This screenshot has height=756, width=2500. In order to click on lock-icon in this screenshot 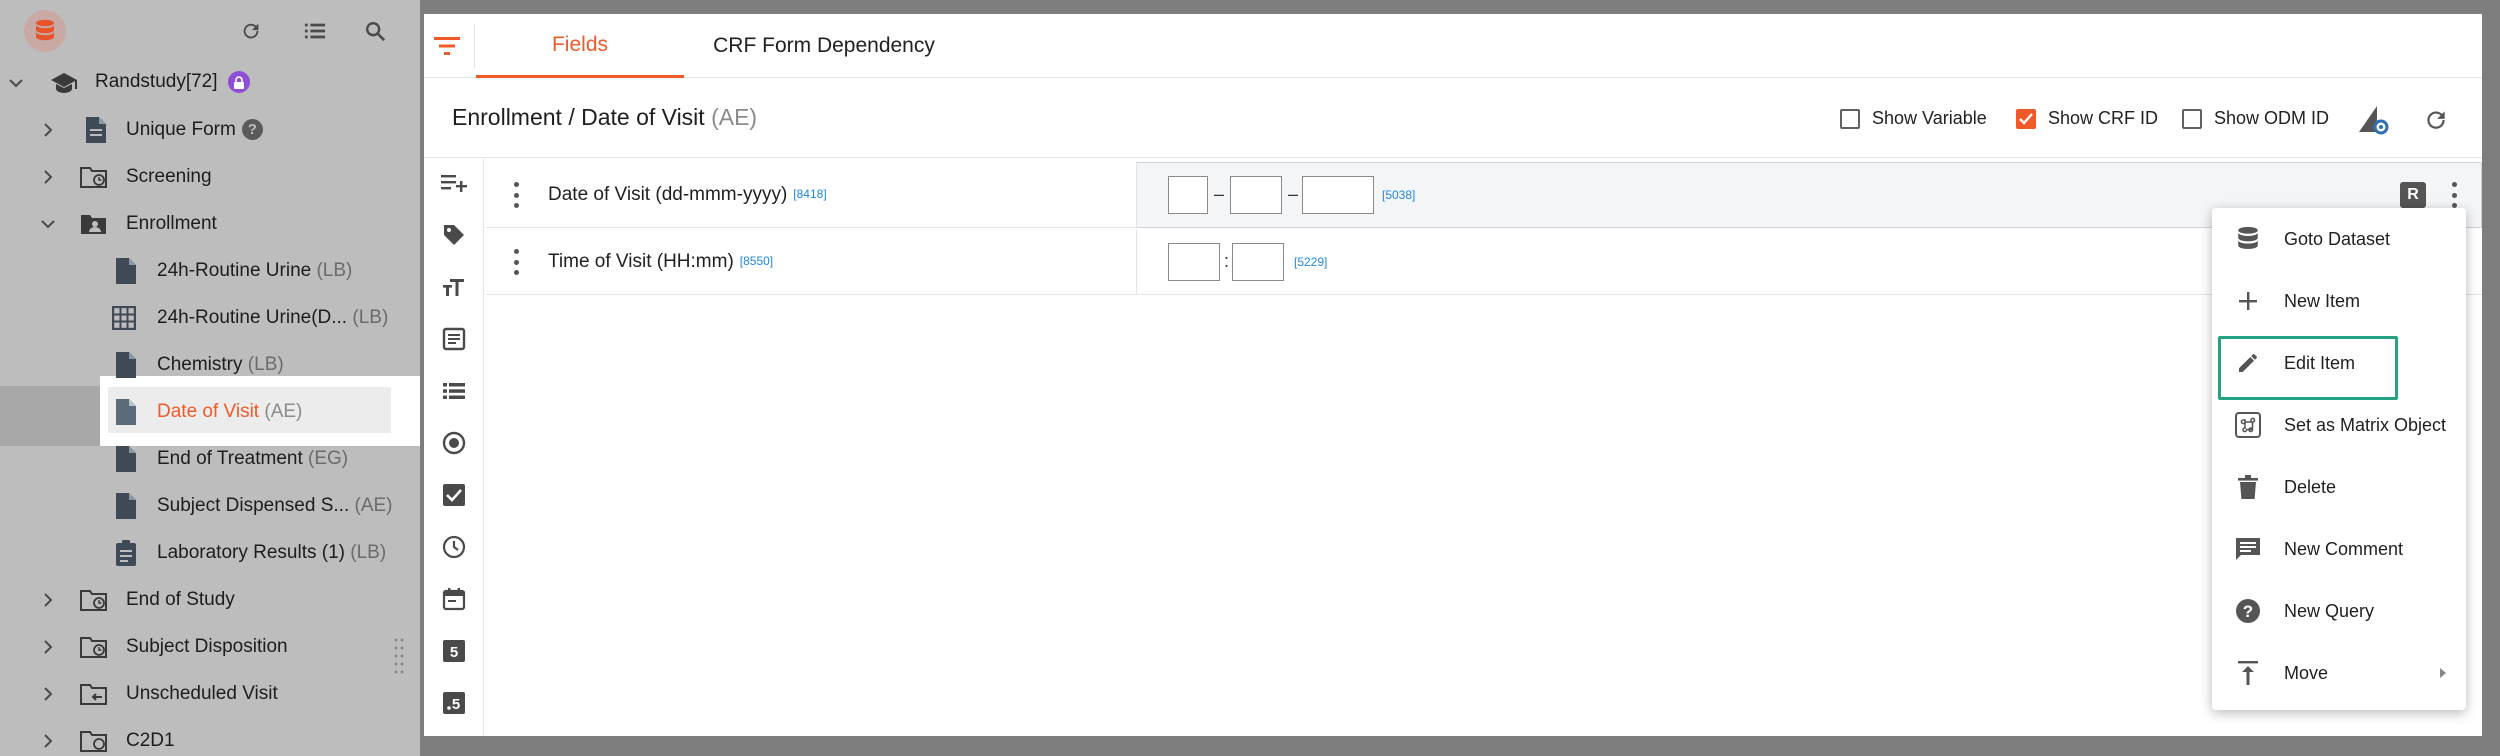, I will do `click(238, 82)`.